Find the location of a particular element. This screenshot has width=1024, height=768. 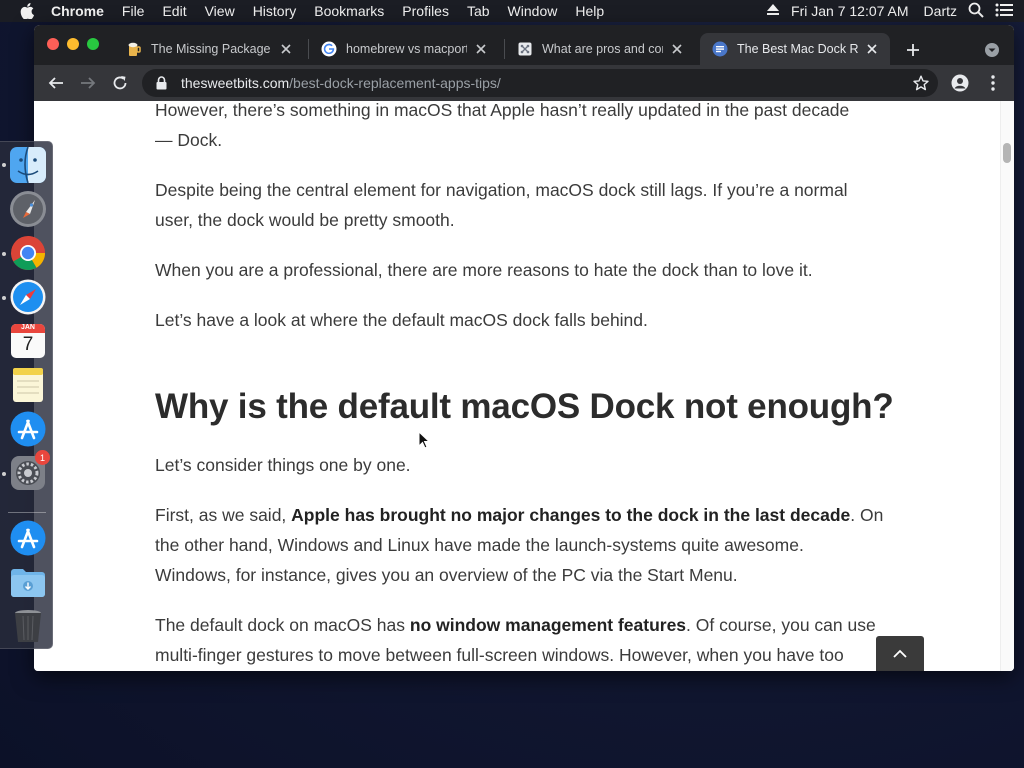

calendar-month: JAN is located at coordinates (27, 327).